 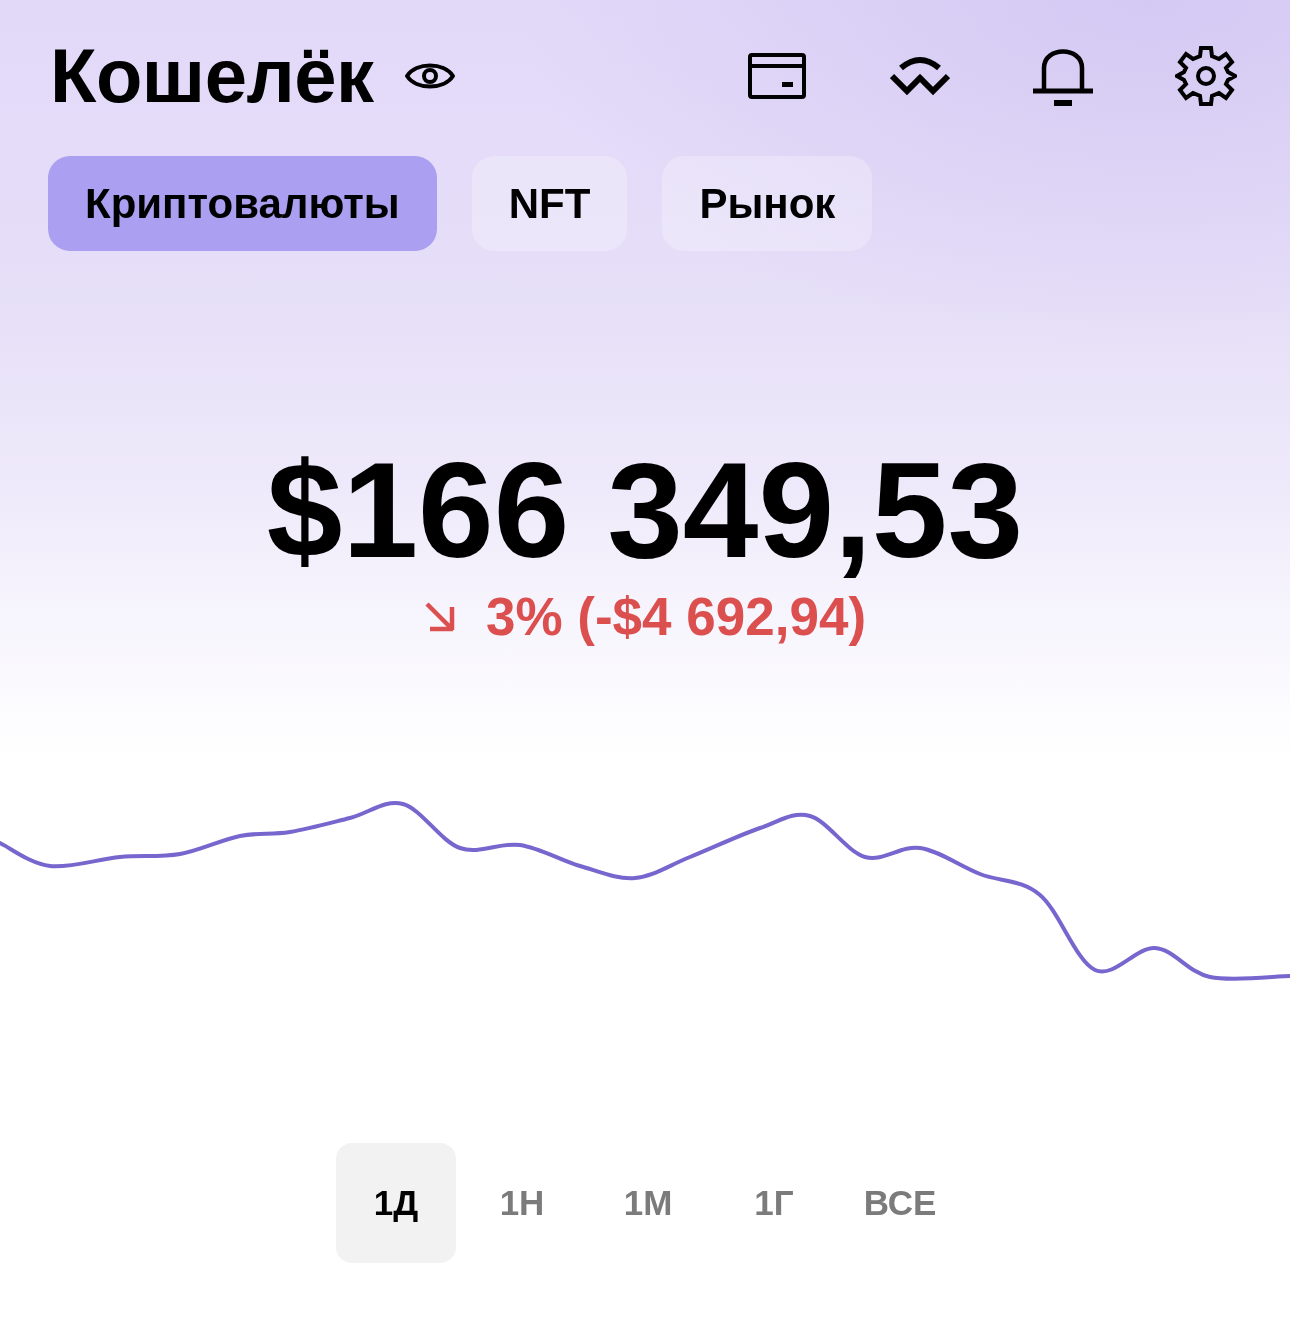 What do you see at coordinates (396, 1203) in the screenshot?
I see `range-button: 1Д` at bounding box center [396, 1203].